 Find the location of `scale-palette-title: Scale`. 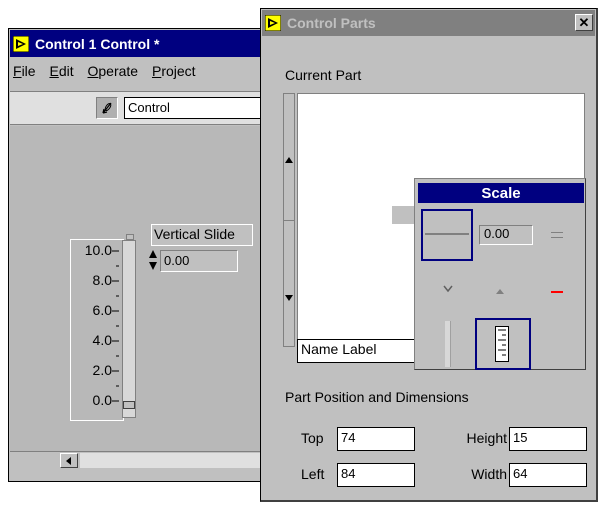

scale-palette-title: Scale is located at coordinates (501, 193).